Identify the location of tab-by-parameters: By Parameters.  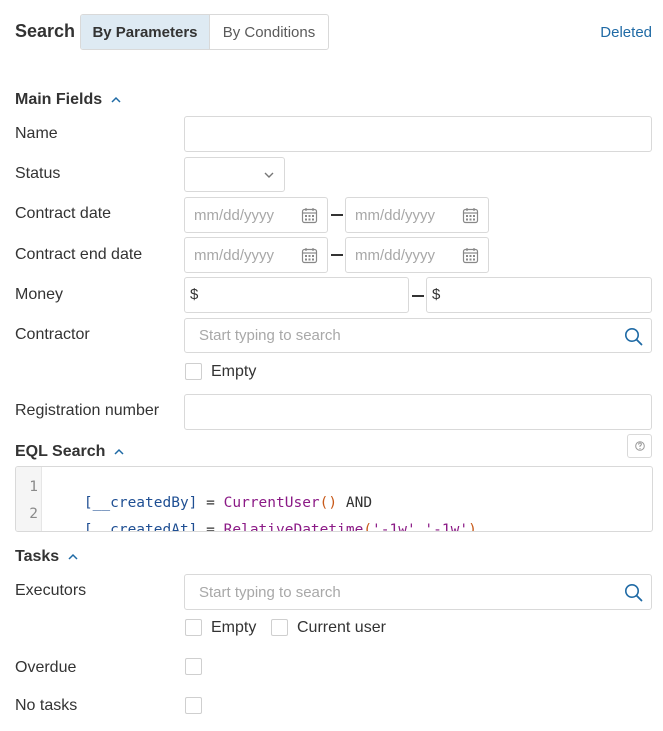
(145, 32).